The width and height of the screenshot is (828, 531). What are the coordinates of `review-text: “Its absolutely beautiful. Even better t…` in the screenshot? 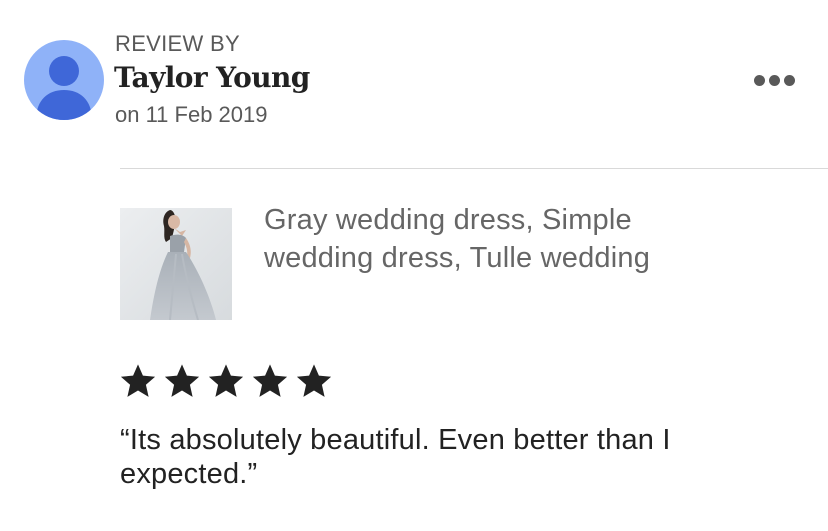 It's located at (395, 457).